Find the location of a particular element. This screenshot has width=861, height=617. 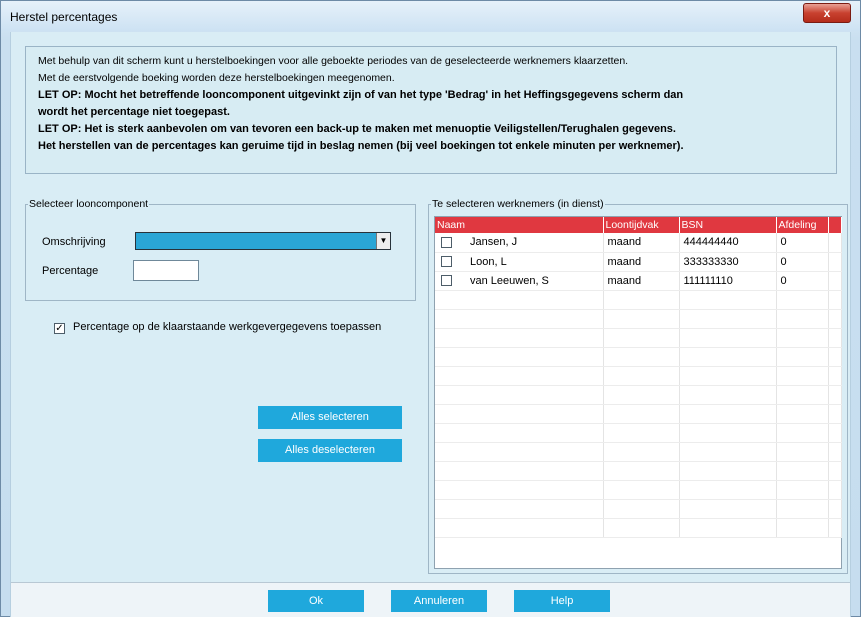

column-header-loontijdvak: Loontijdvak is located at coordinates (641, 225).